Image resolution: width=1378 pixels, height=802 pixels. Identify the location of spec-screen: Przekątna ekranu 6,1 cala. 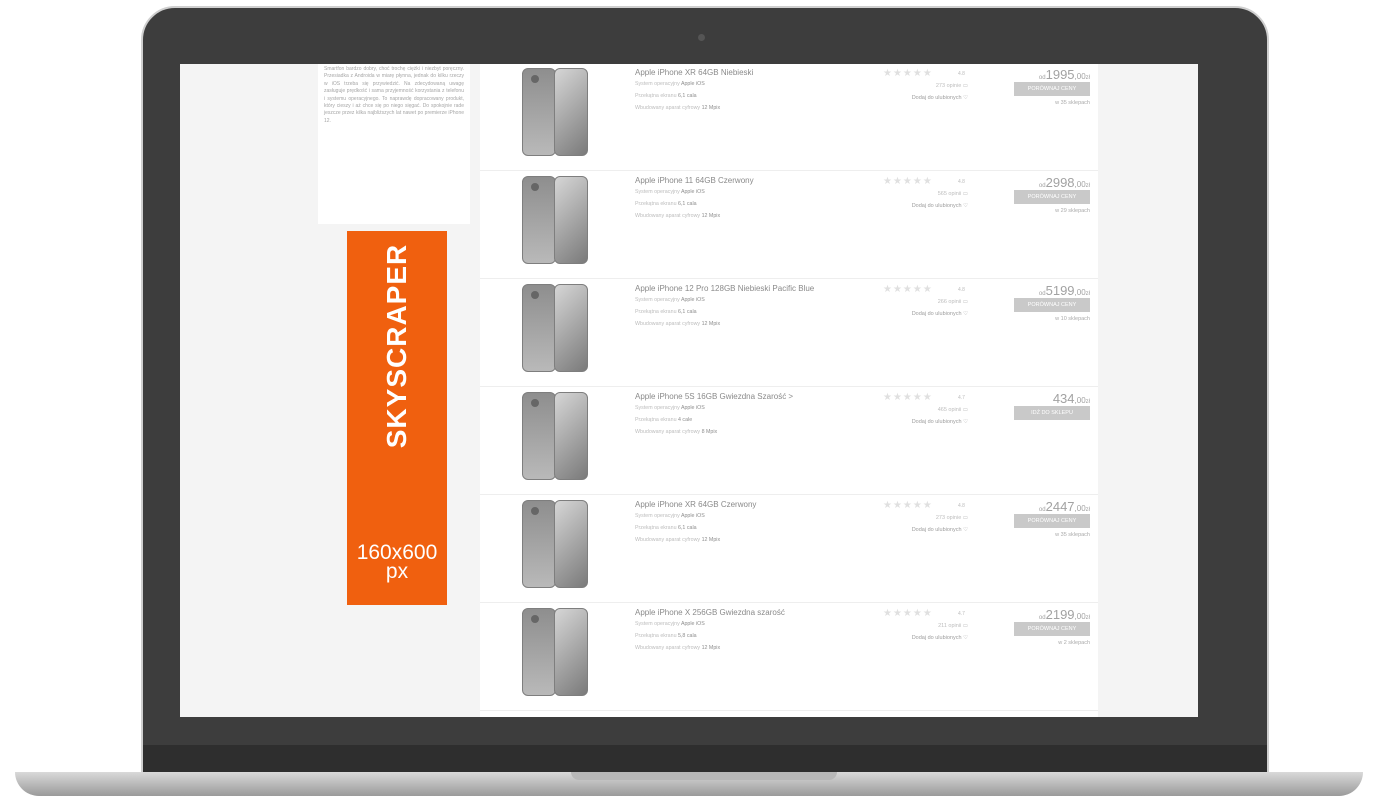
(666, 312).